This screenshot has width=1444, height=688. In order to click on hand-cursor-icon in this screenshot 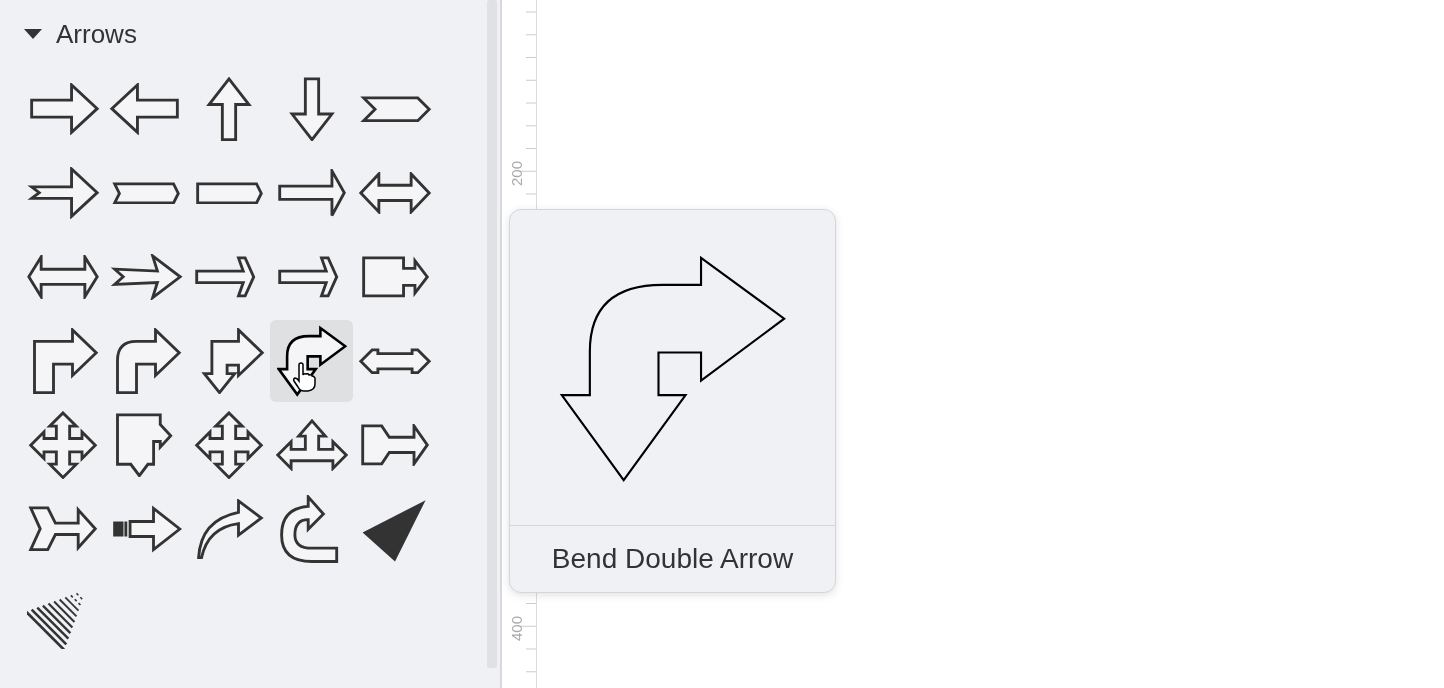, I will do `click(305, 377)`.